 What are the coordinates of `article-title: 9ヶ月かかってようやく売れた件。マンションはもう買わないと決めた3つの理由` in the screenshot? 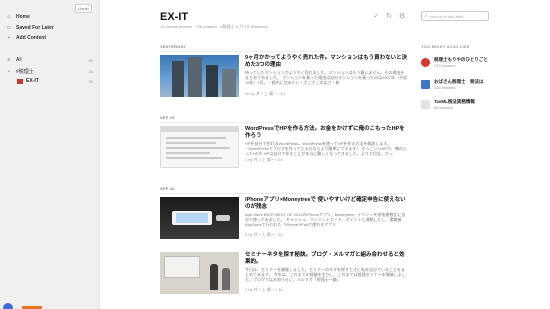 It's located at (326, 62).